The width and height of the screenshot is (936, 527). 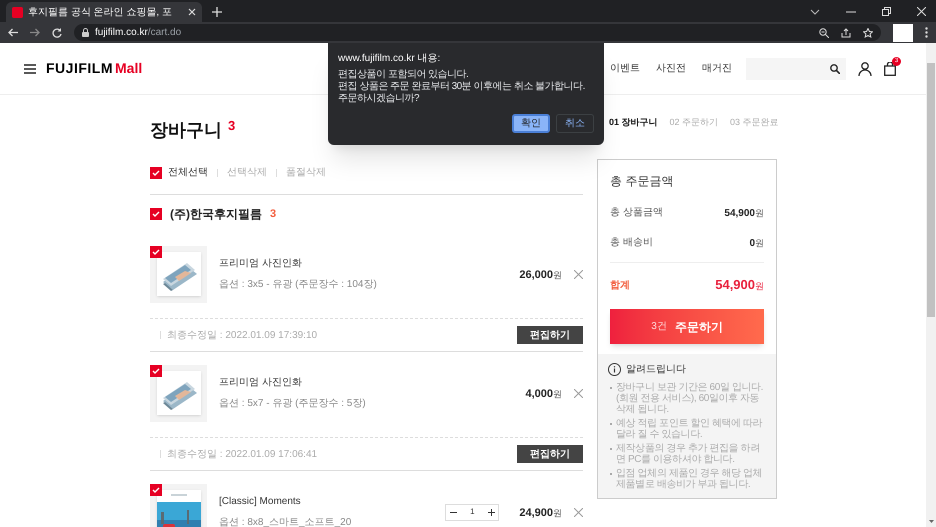 What do you see at coordinates (690, 479) in the screenshot?
I see `notice-text: 입점 업체의 제품인 경우 해당 업체 제품별로 배송비가 부과 됩니다.` at bounding box center [690, 479].